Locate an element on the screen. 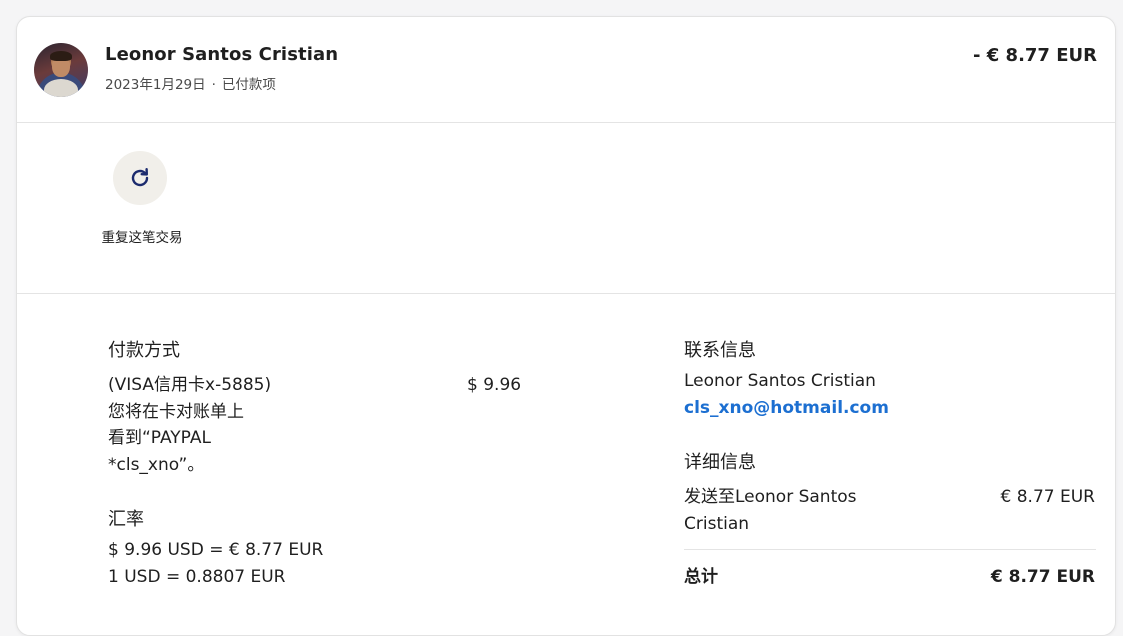 This screenshot has width=1123, height=636. details-title: 详细信息 is located at coordinates (720, 462).